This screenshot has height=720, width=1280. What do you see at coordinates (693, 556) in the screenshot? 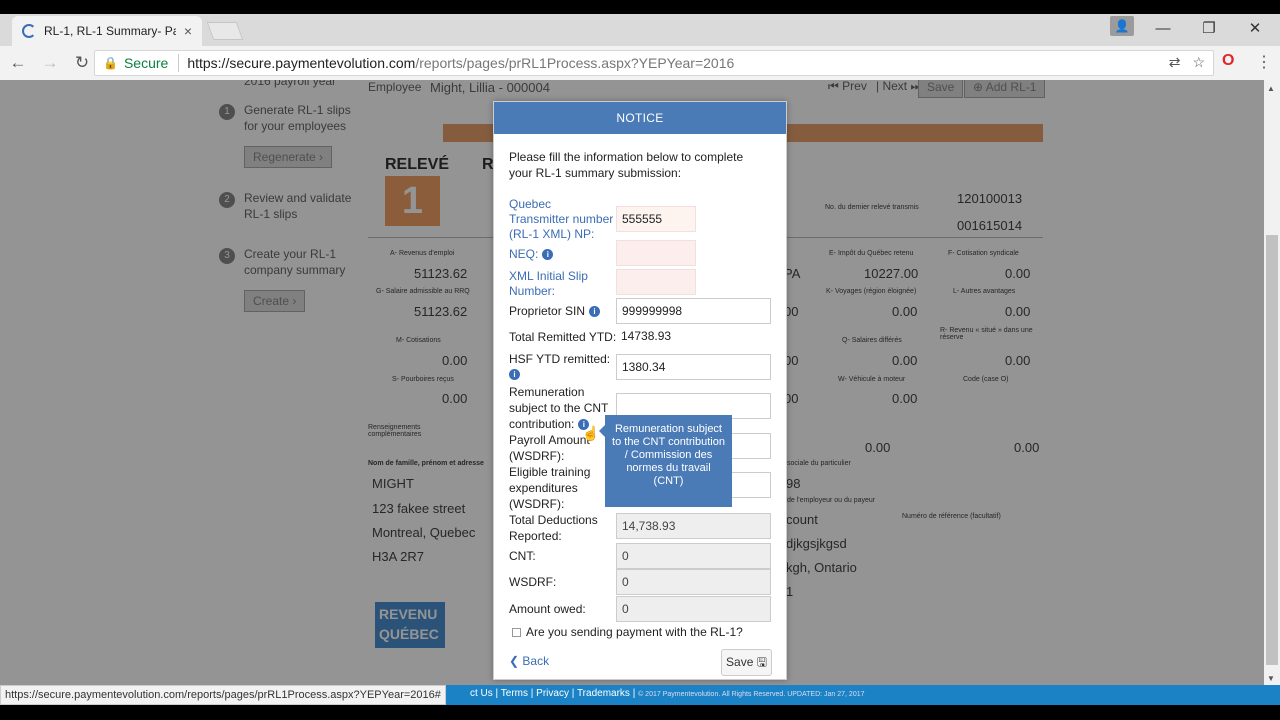
I see `cnt-value: 0` at bounding box center [693, 556].